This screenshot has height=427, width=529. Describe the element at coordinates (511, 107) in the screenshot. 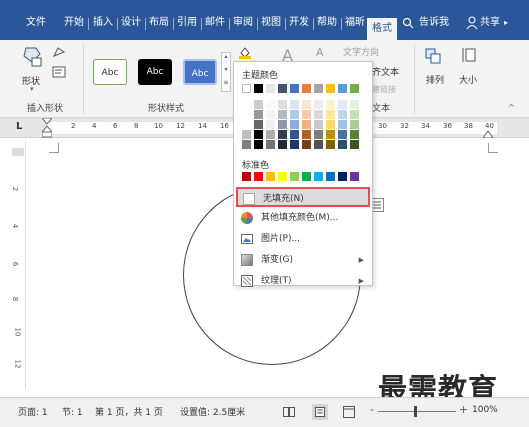

I see `collapse-ribbon-icon: ^` at that location.